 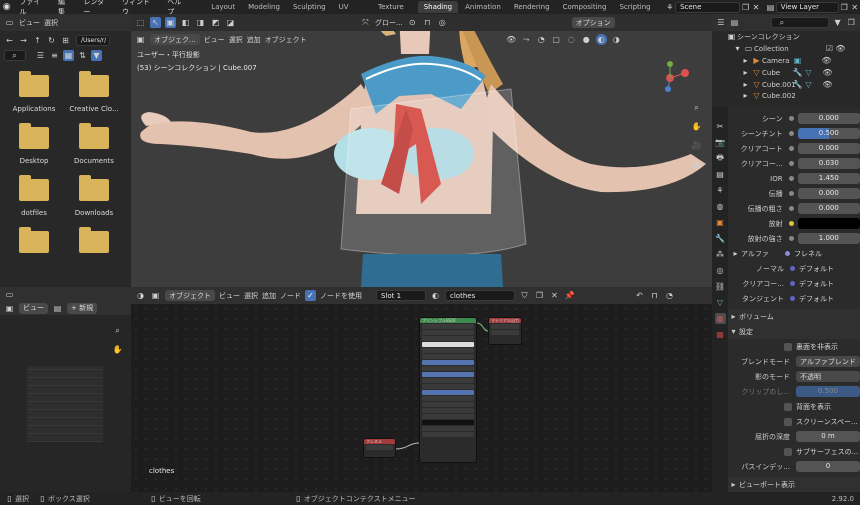 What do you see at coordinates (412, 22) in the screenshot?
I see `pivot-icon: ⊙` at bounding box center [412, 22].